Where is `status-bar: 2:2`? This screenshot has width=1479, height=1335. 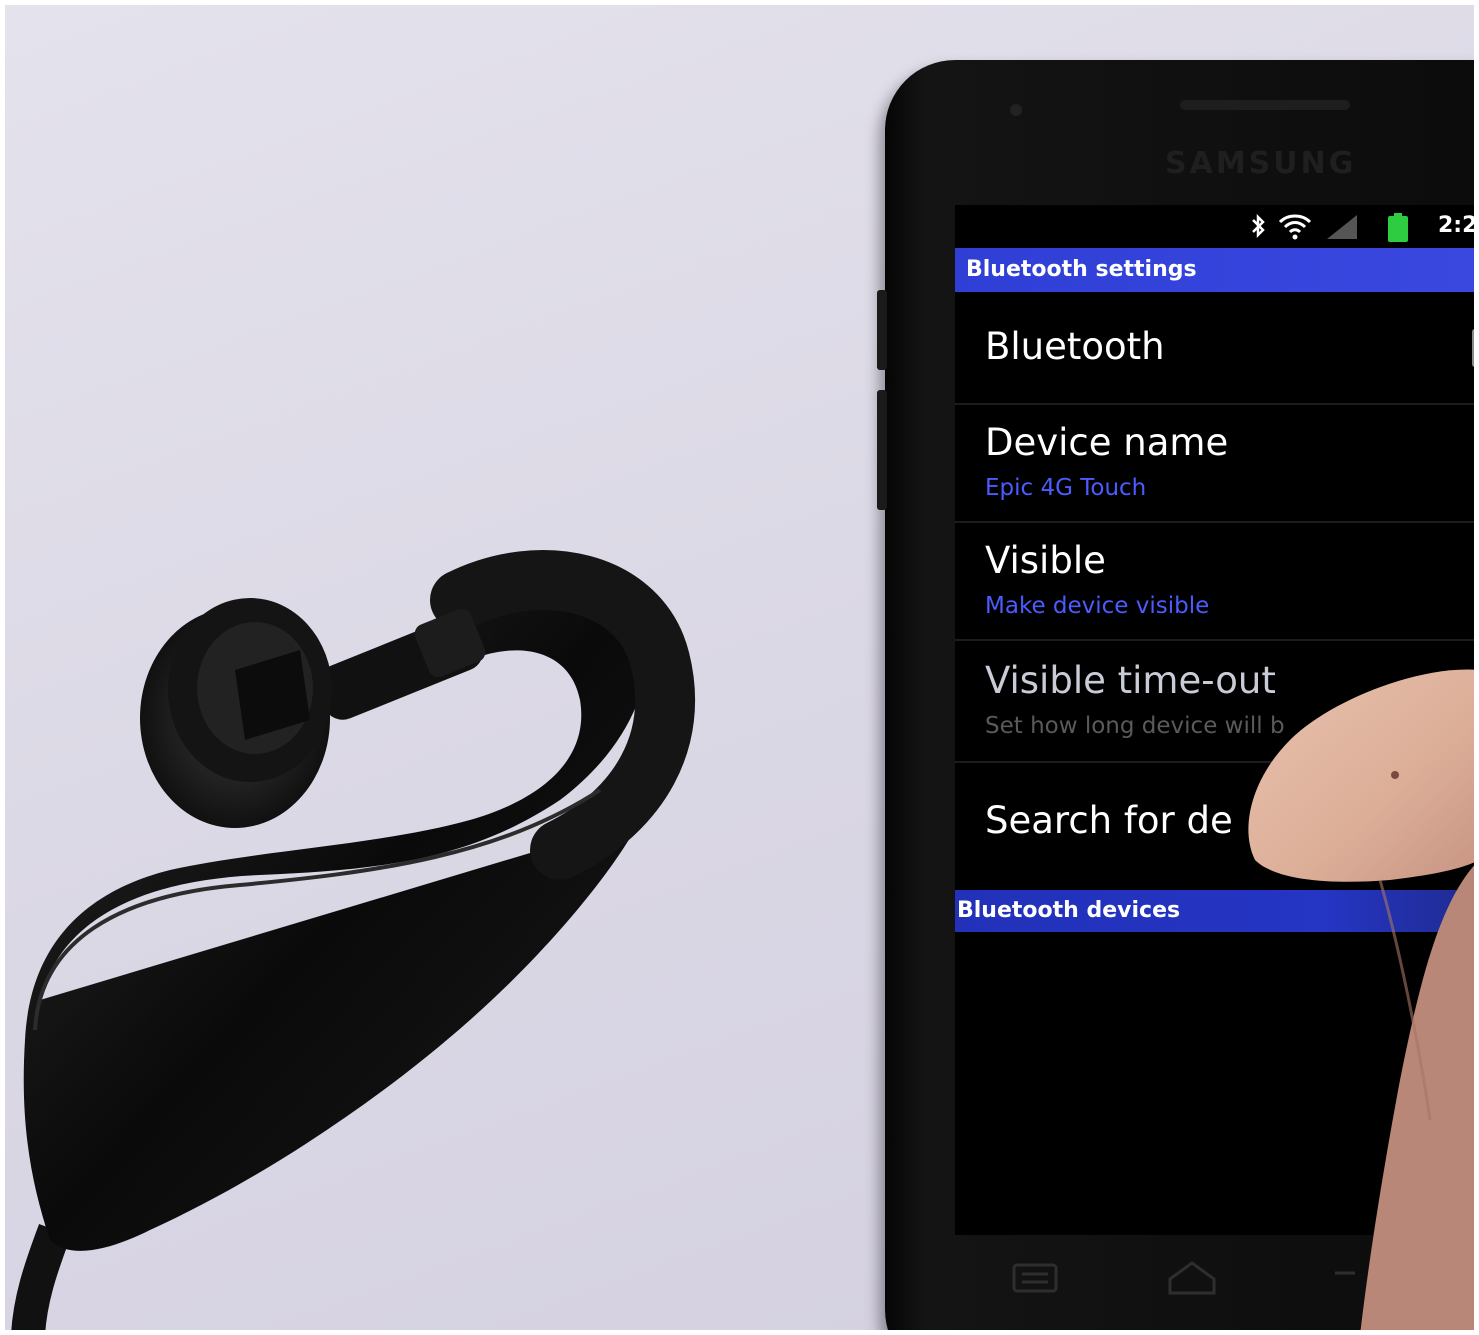 status-bar: 2:2 is located at coordinates (1217, 225).